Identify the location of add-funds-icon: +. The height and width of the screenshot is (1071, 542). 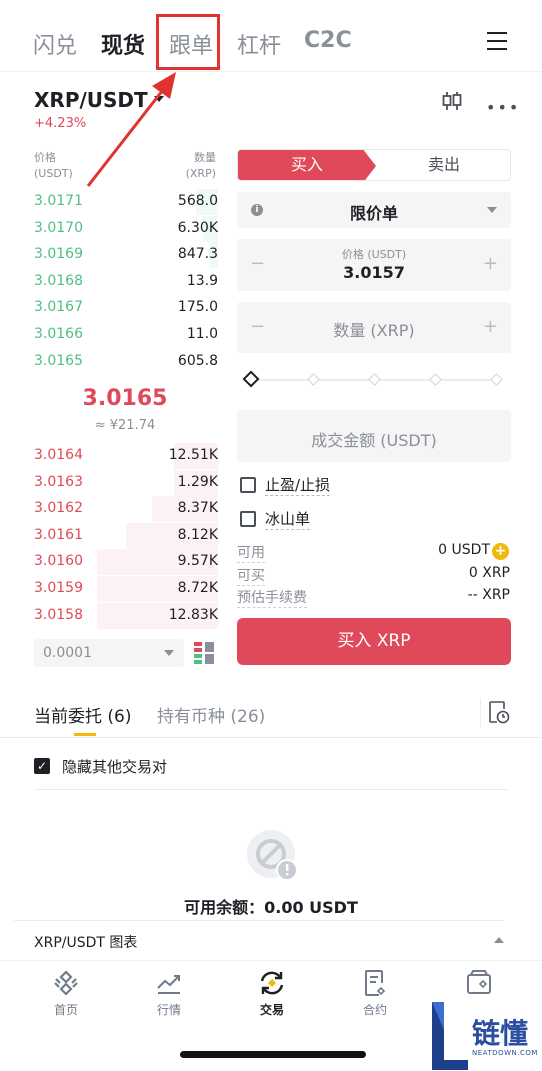
(500, 551).